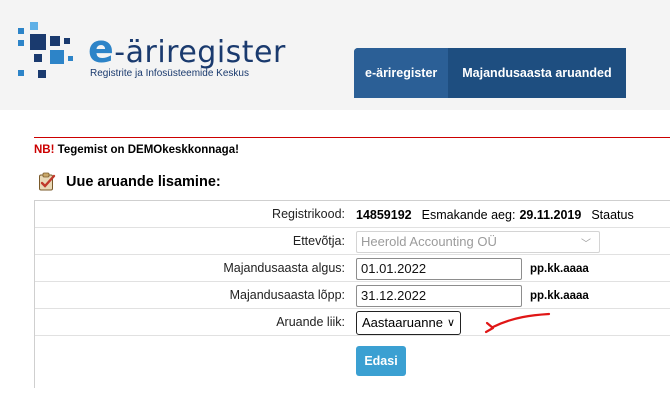 This screenshot has width=670, height=396. I want to click on ettevotja-select: Heerold Accounting OÜ ﹀, so click(478, 241).